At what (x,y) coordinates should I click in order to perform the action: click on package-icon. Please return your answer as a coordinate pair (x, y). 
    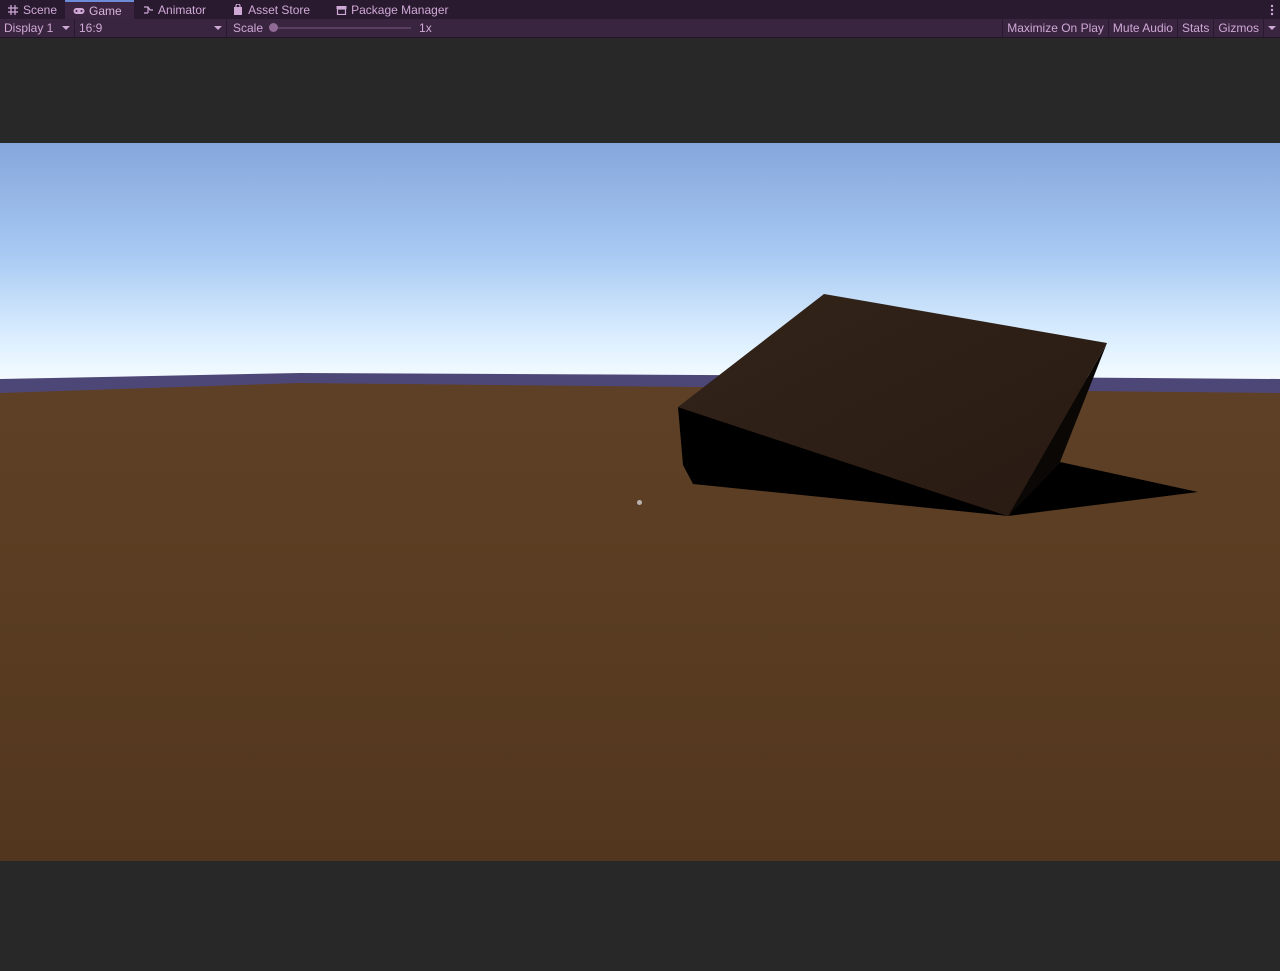
    Looking at the image, I should click on (341, 10).